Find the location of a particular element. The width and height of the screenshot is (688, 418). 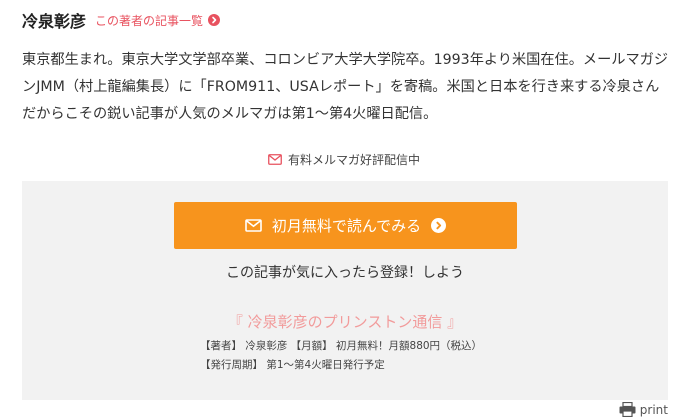

register-prompt-before: この記事が気に入ったら is located at coordinates (303, 273).